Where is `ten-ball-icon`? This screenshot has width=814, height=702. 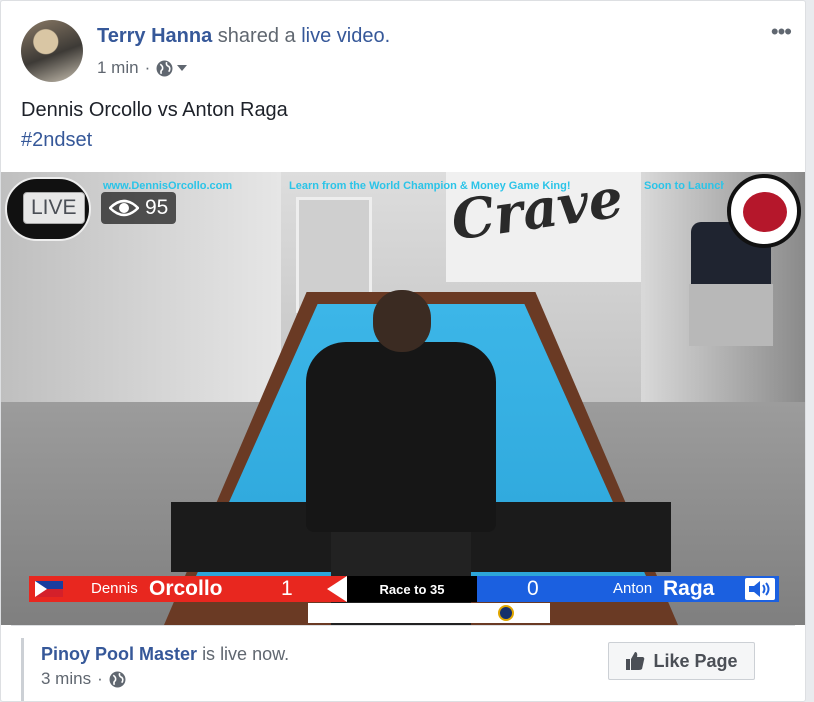 ten-ball-icon is located at coordinates (506, 613).